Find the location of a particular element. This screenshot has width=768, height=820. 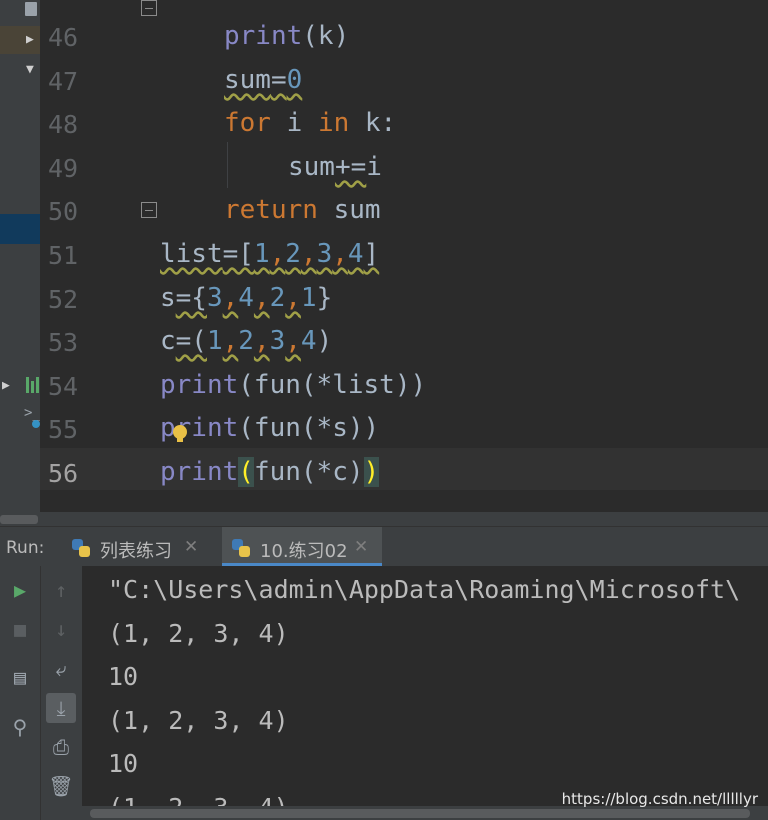

code-line-48: for i in k: is located at coordinates (310, 123).